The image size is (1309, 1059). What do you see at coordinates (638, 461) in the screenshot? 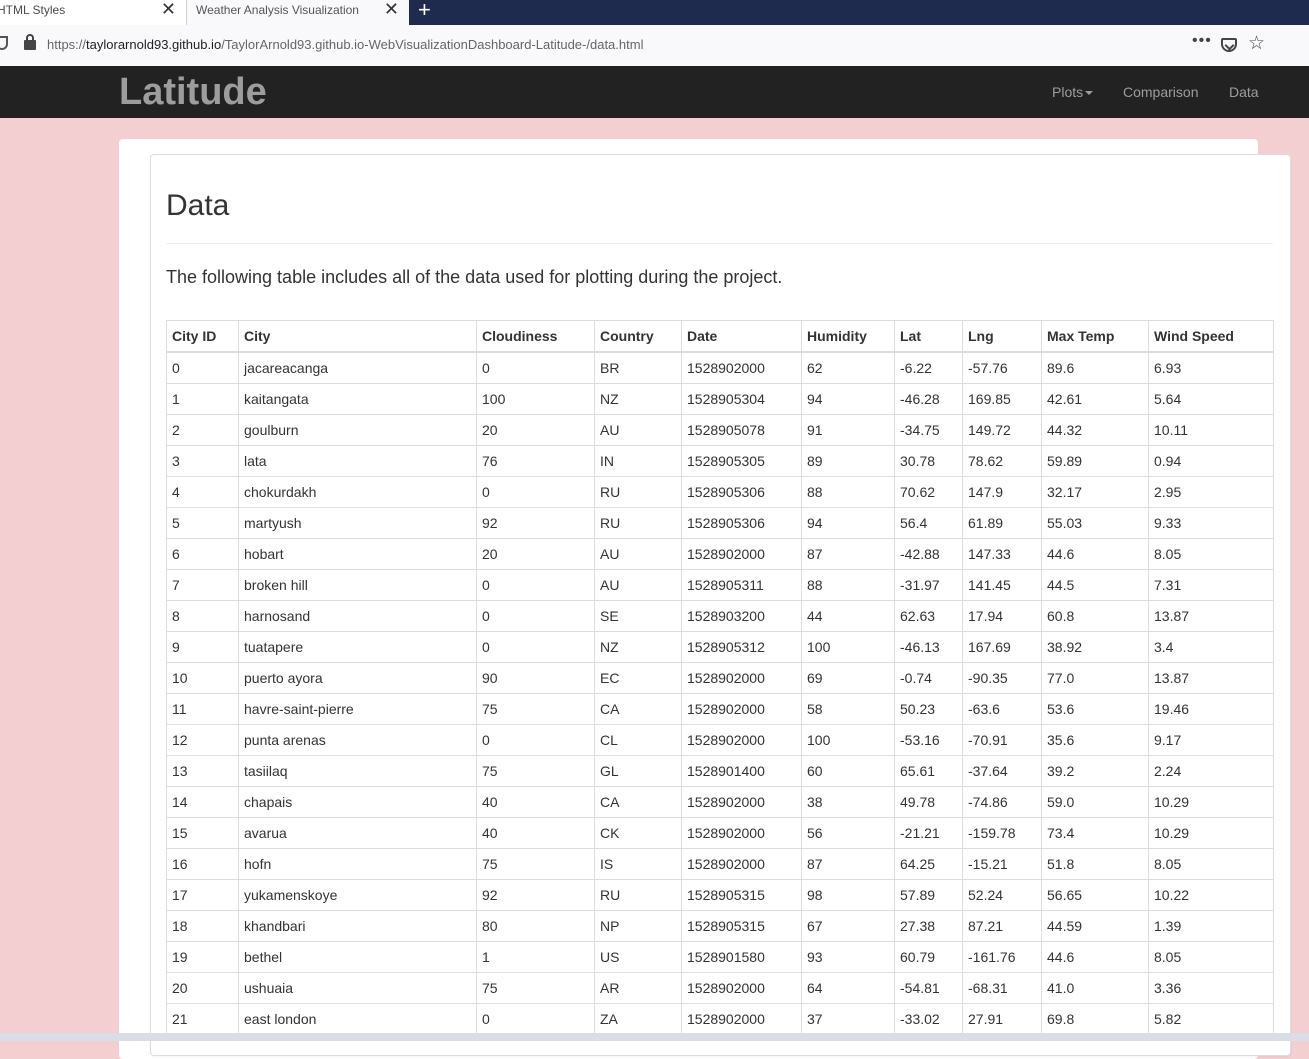
I see `table-cell: IN` at bounding box center [638, 461].